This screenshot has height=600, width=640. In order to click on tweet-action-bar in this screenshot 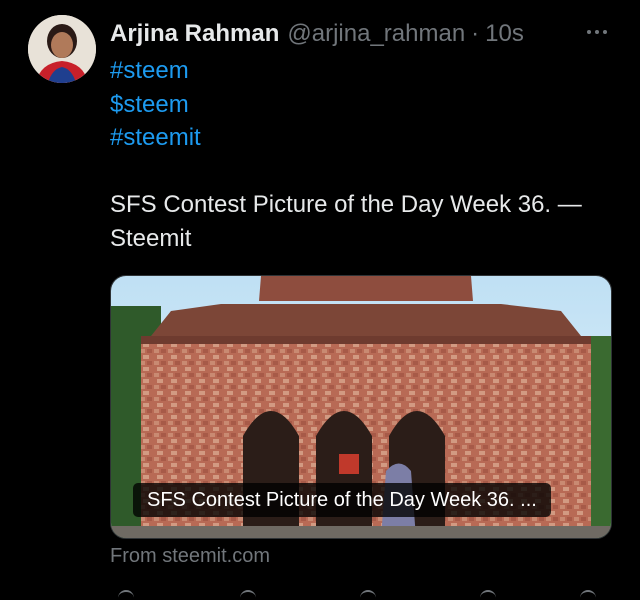, I will do `click(360, 594)`.